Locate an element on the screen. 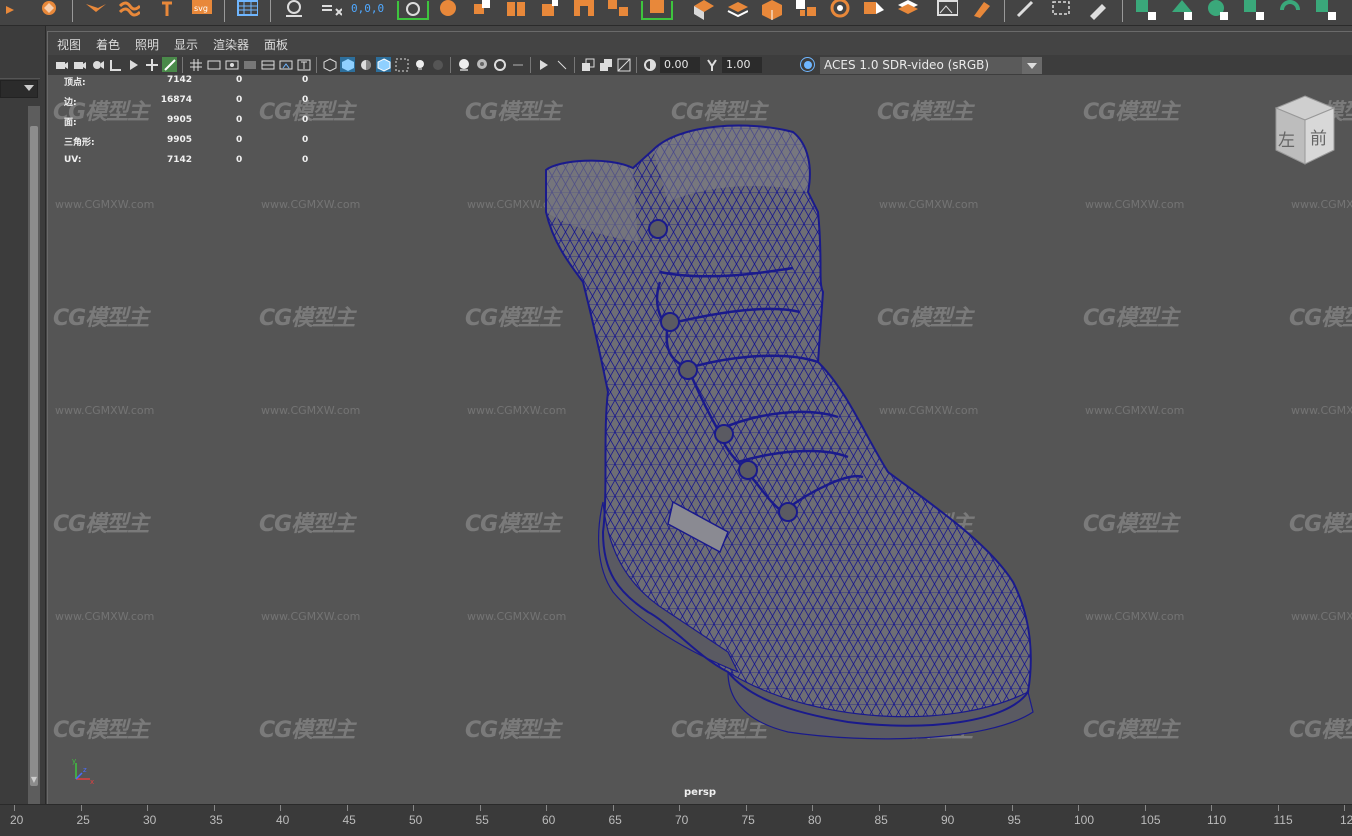  timeline-tick-label: 40 is located at coordinates (283, 820).